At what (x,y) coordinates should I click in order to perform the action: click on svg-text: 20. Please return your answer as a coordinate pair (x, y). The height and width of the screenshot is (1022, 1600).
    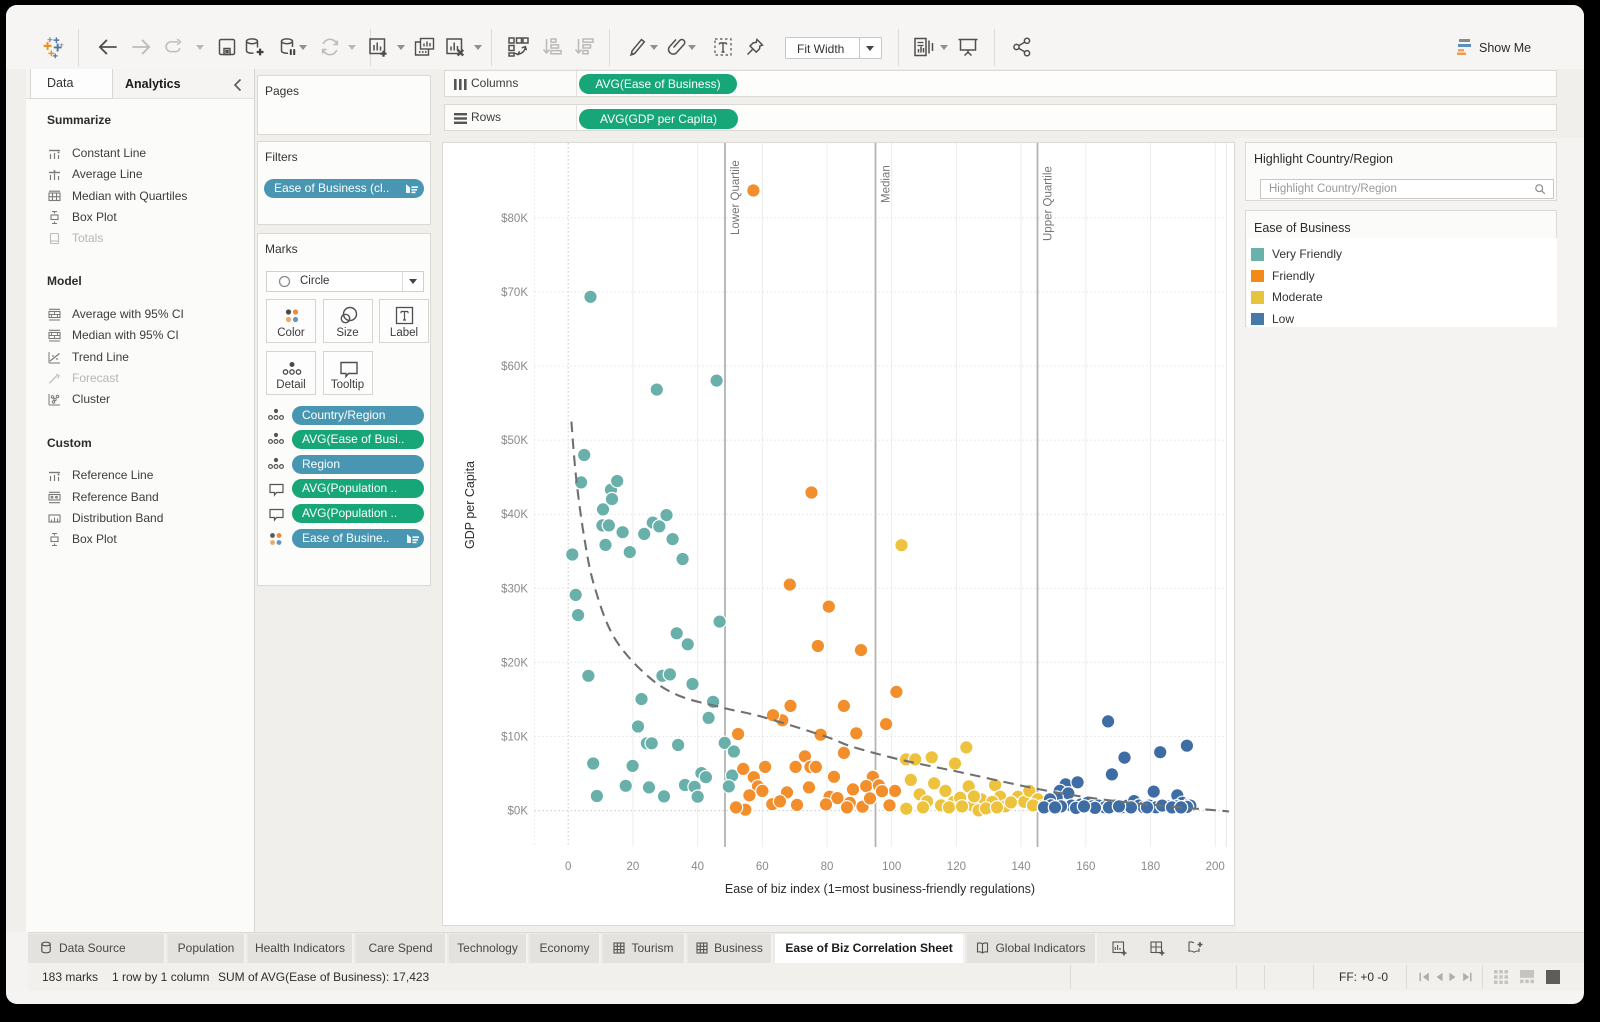
    Looking at the image, I should click on (633, 867).